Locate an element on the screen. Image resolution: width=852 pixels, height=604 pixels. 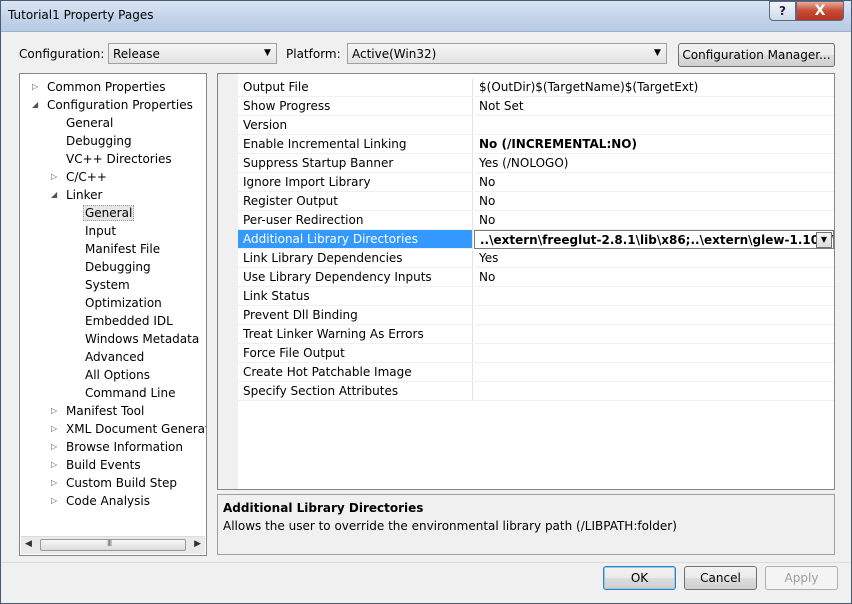
property-row: Force File Output is located at coordinates (536, 353).